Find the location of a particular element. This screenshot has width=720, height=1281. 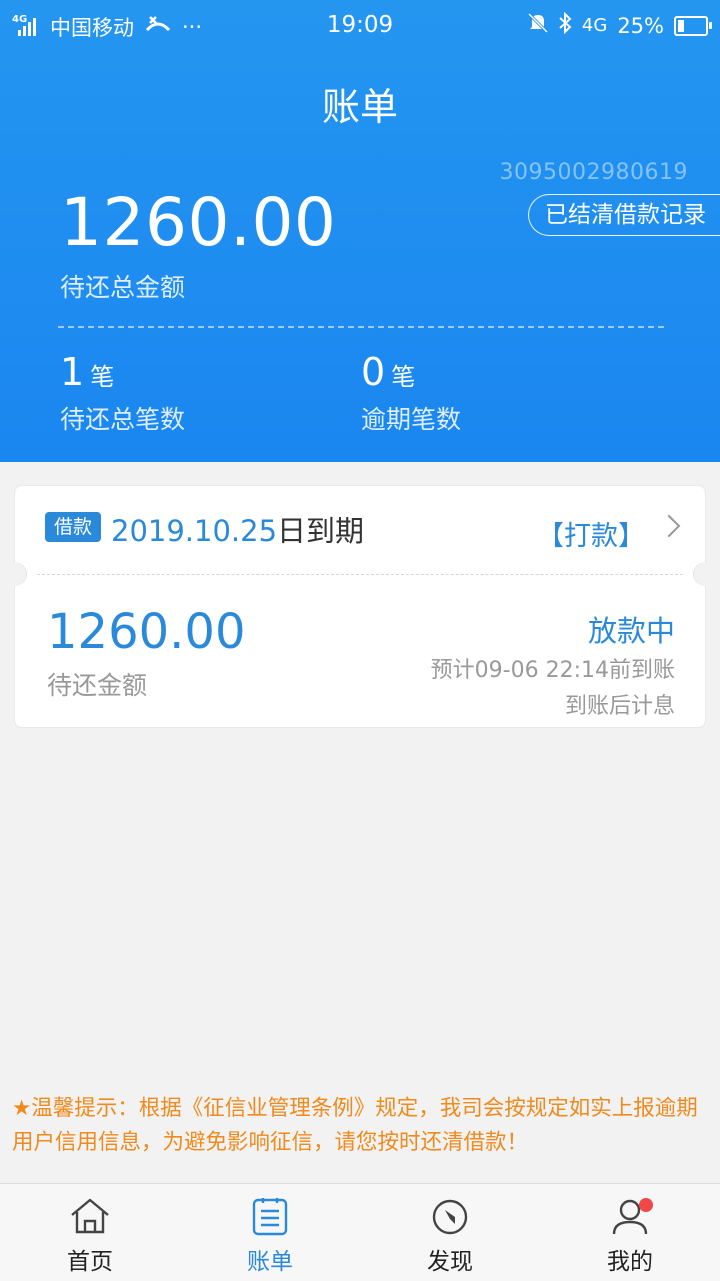

tab-bill-label: 账单 is located at coordinates (270, 1262).